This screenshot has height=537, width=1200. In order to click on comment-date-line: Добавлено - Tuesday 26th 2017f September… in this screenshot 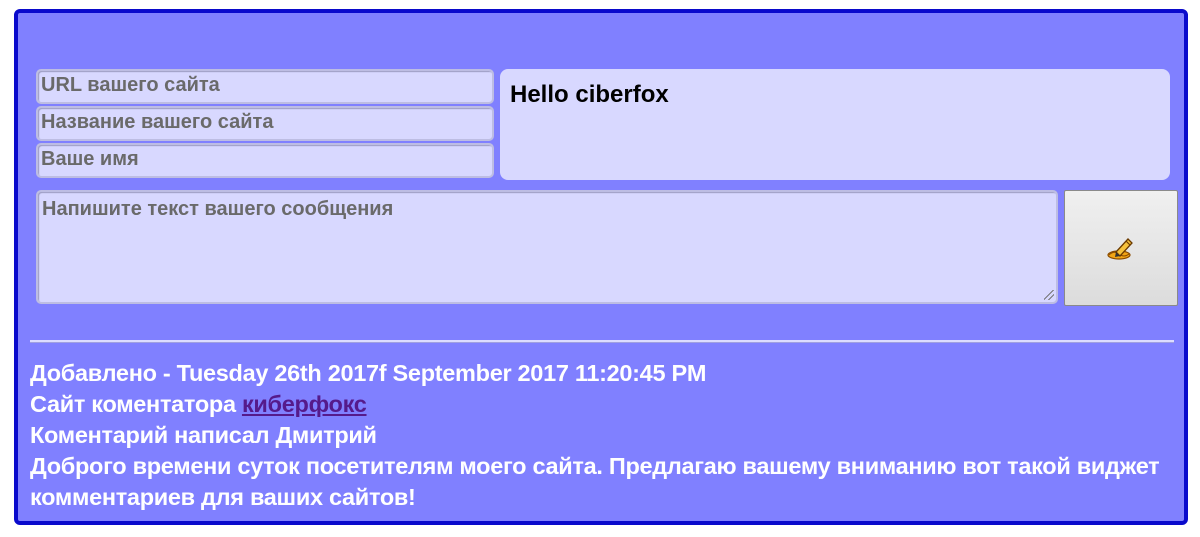, I will do `click(600, 373)`.